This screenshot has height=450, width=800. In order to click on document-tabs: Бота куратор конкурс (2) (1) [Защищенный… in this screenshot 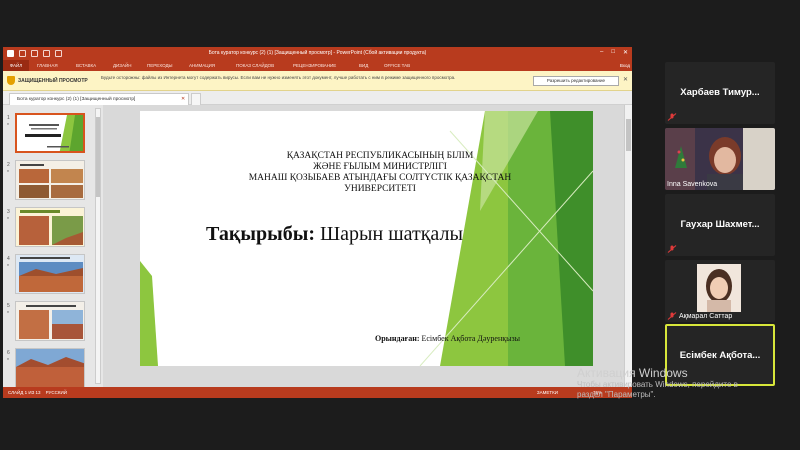, I will do `click(317, 98)`.